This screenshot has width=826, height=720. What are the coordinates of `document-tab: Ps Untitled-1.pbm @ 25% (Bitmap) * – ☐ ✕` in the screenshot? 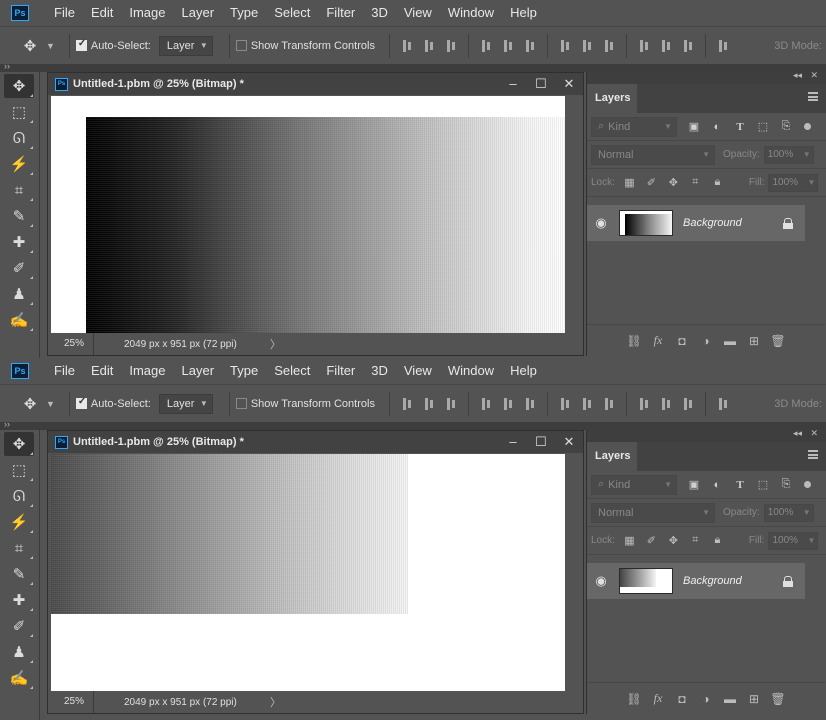 It's located at (315, 442).